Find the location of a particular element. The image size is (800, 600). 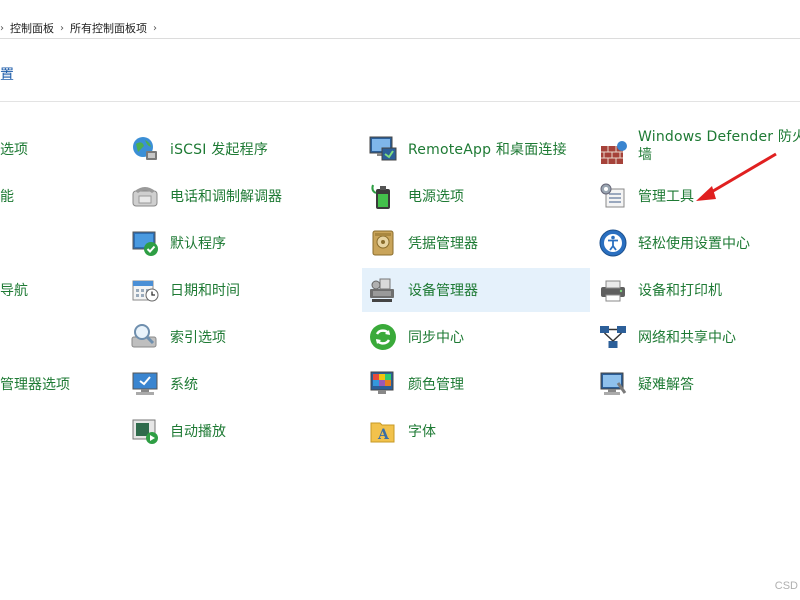

color-management-icon is located at coordinates (383, 384).